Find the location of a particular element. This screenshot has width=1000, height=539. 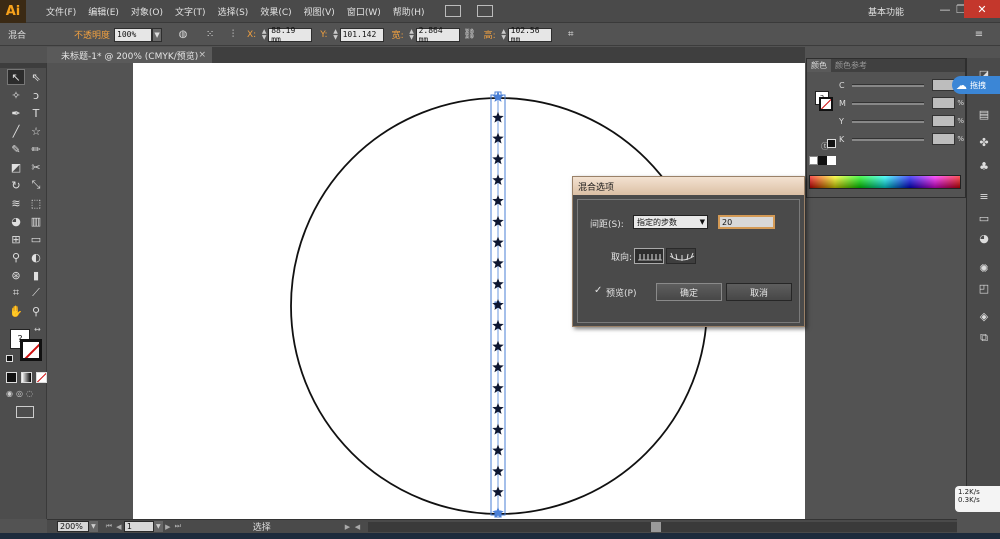

panel-black-small-swatch is located at coordinates (822, 160).